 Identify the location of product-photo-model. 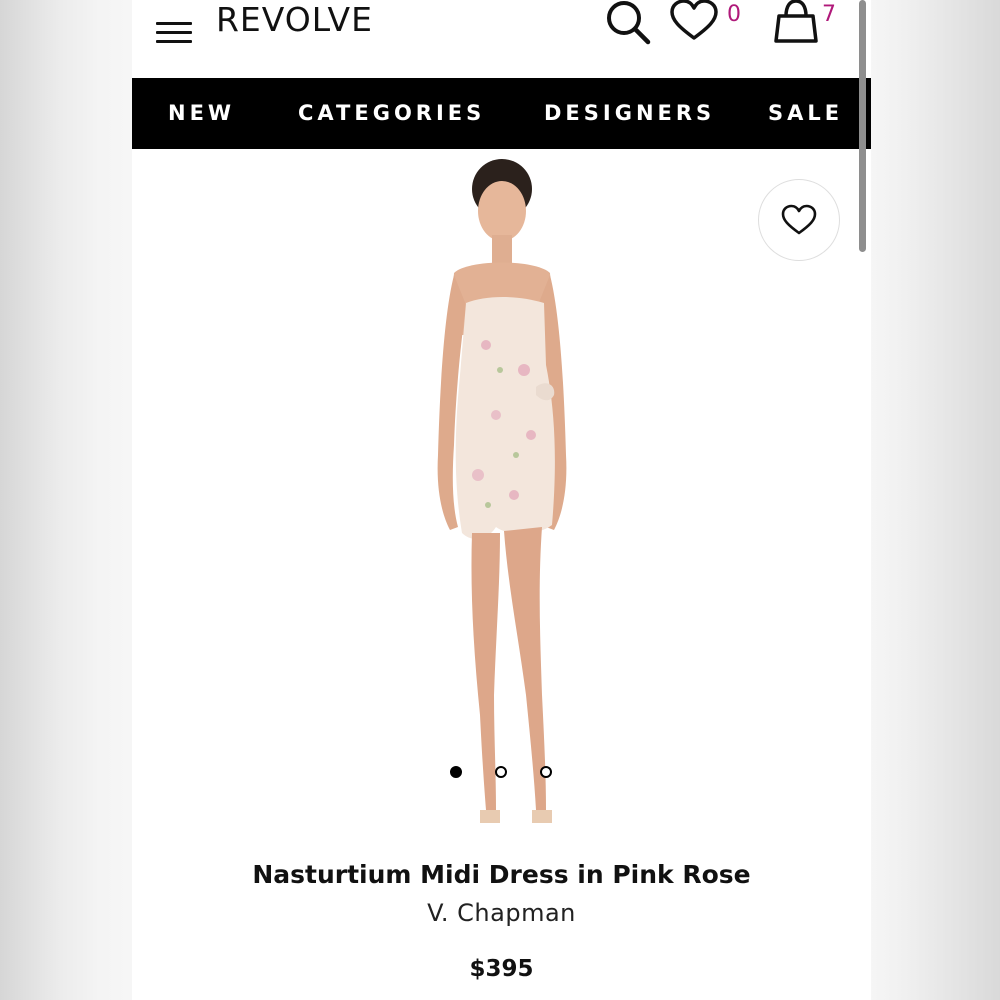
(502, 491).